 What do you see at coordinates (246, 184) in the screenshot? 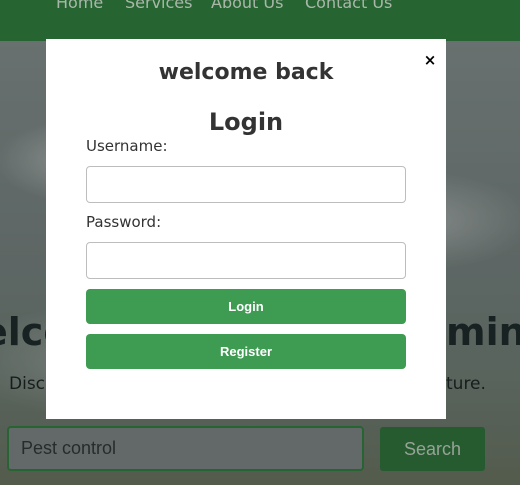
I see `username-field` at bounding box center [246, 184].